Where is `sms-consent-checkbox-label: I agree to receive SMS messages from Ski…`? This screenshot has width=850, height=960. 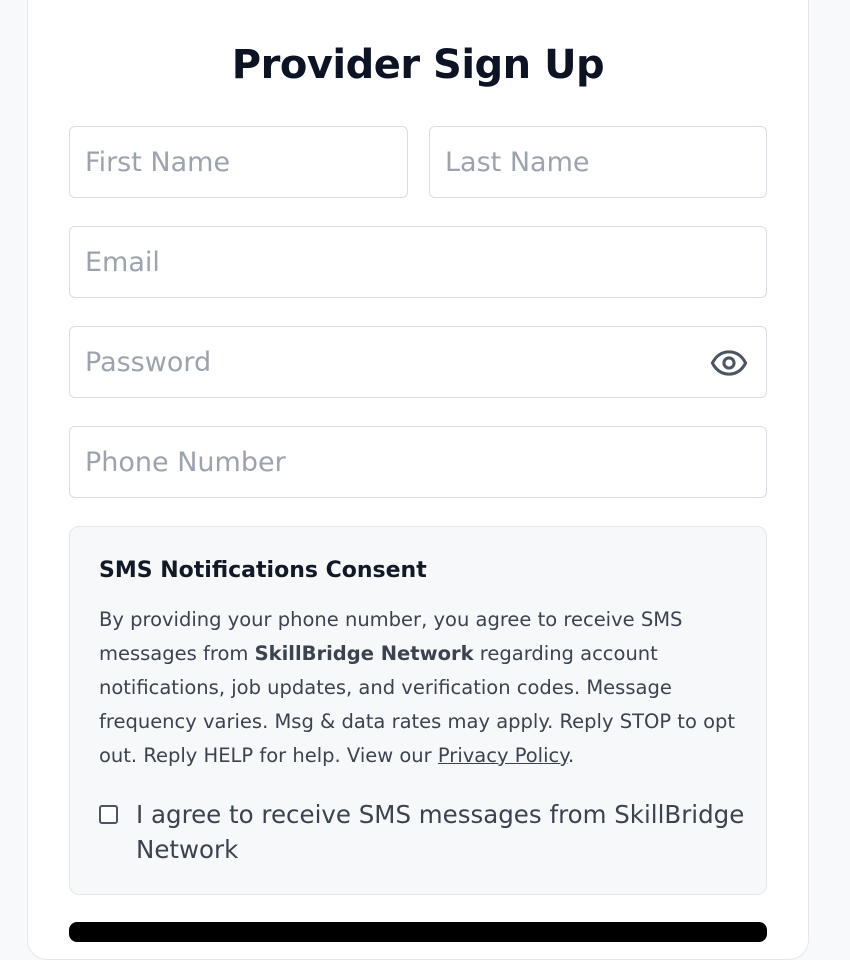 sms-consent-checkbox-label: I agree to receive SMS messages from Ski… is located at coordinates (446, 832).